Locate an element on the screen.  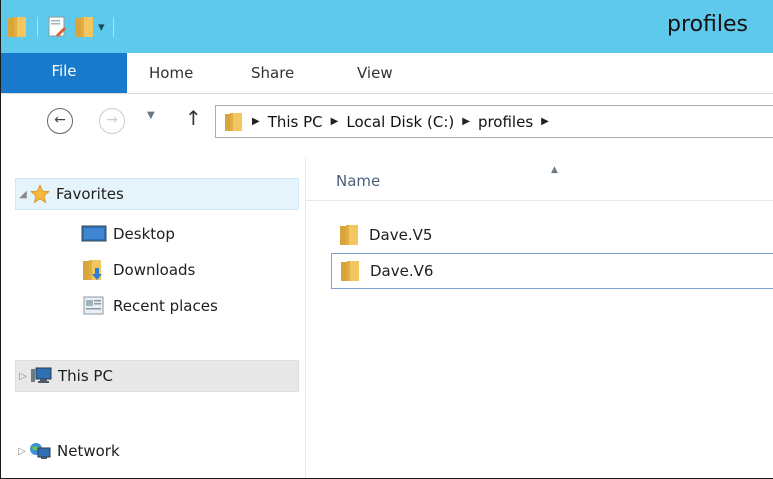
up-arrow-icon: ↑ is located at coordinates (193, 118).